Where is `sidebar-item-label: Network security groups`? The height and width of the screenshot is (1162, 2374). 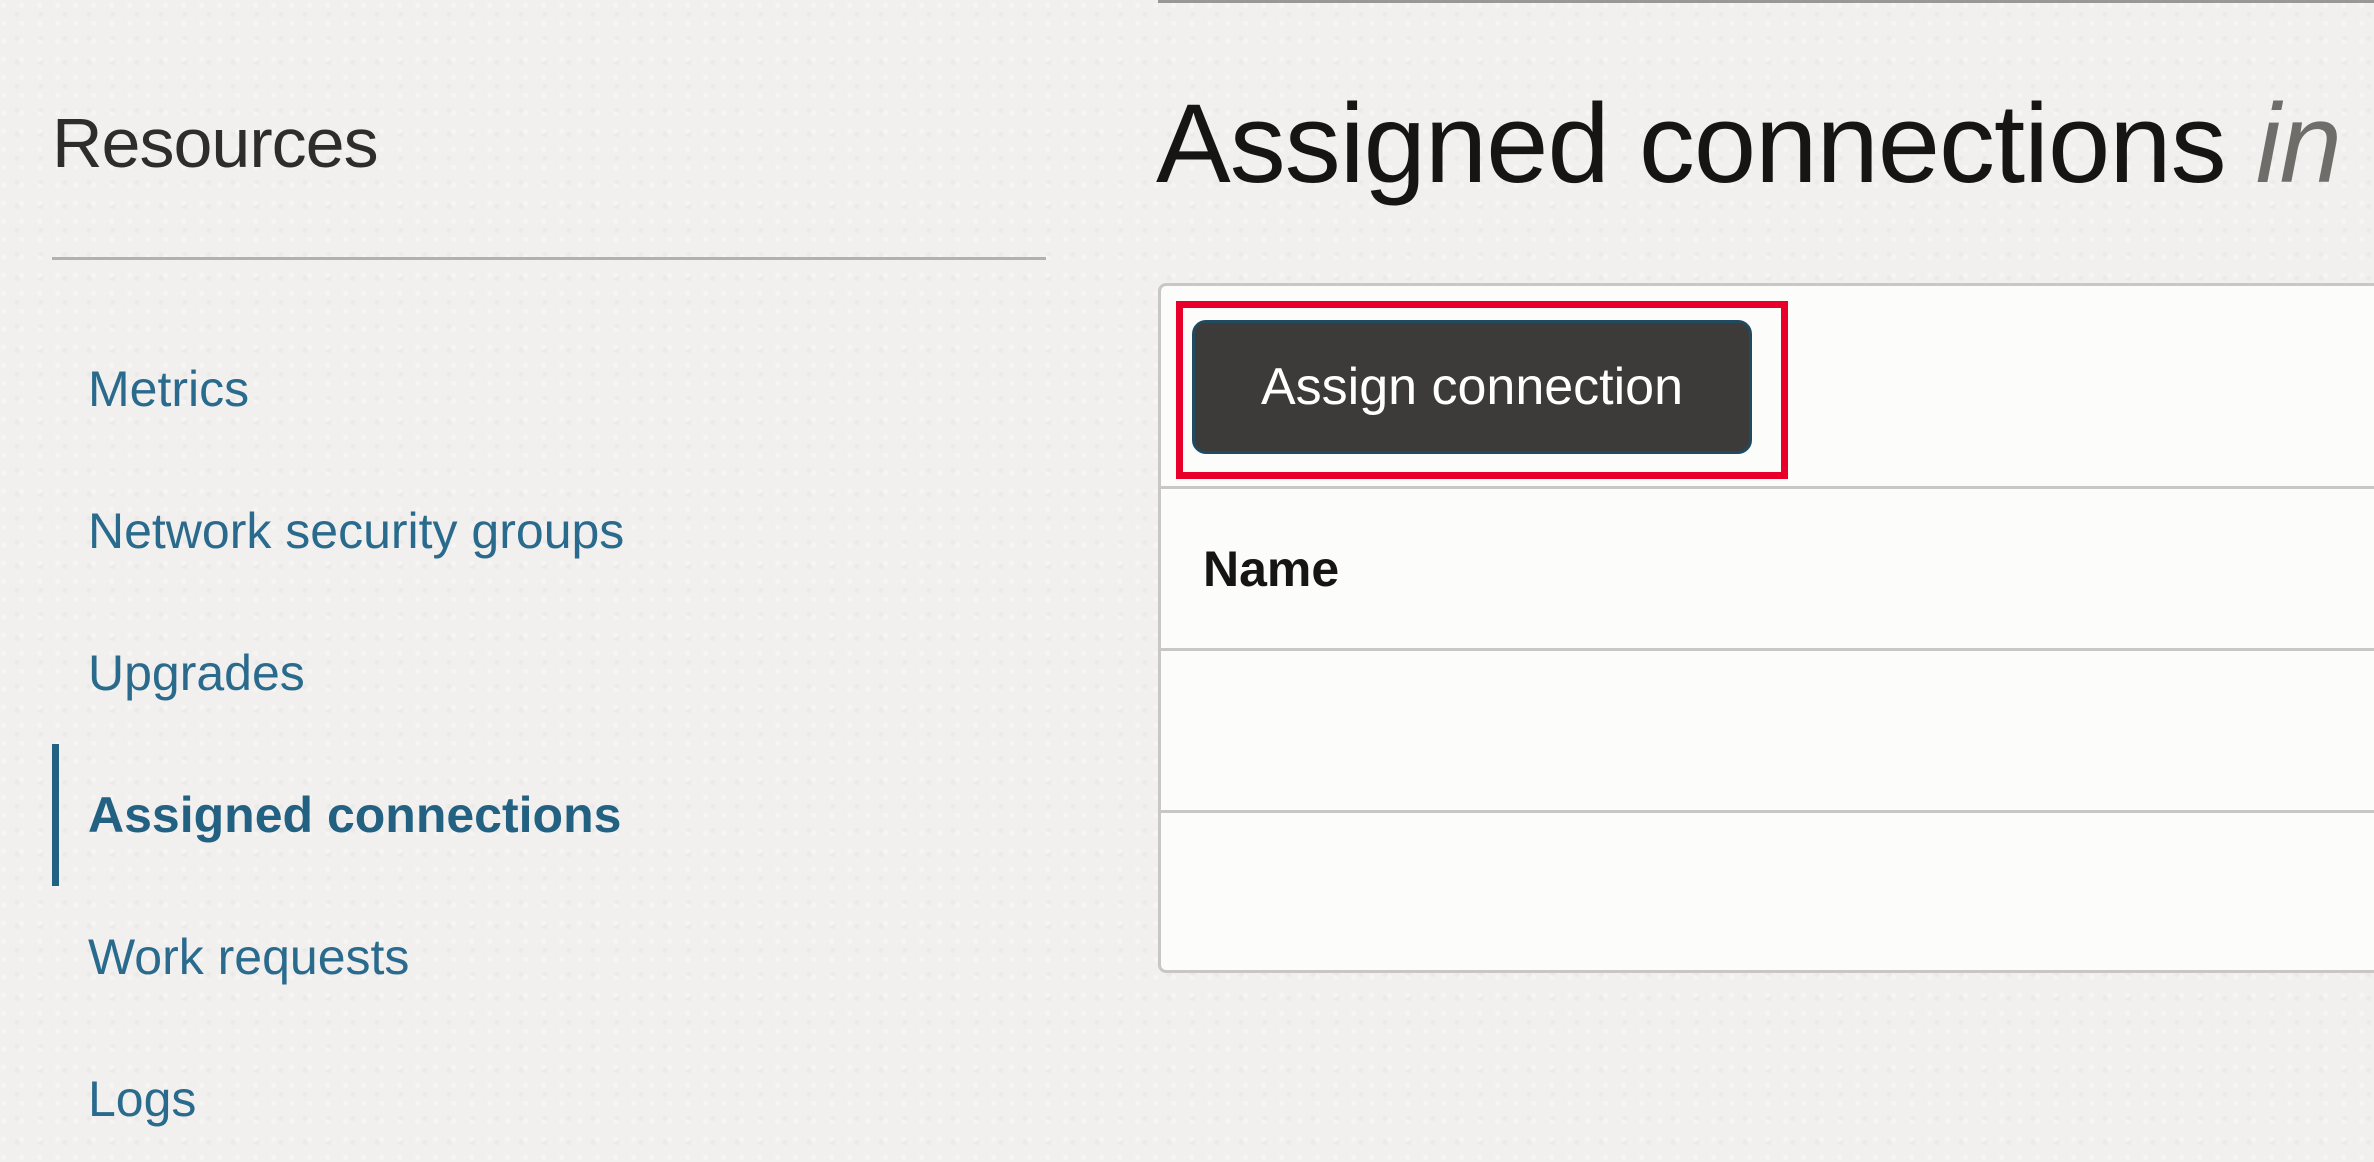
sidebar-item-label: Network security groups is located at coordinates (356, 531).